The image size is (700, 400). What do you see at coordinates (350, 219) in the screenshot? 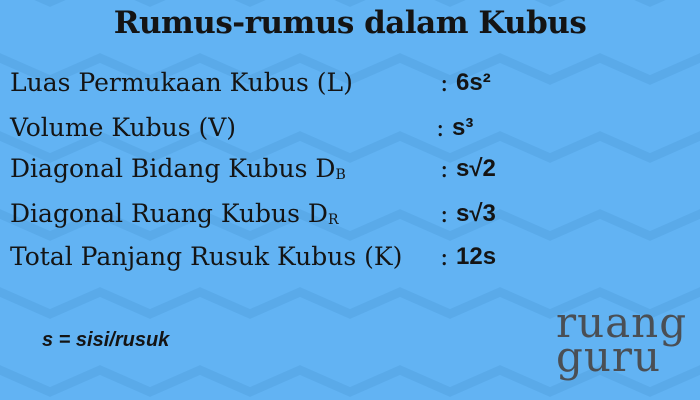
I see `formula-row-space-diagonal: Diagonal Ruang Kubus DR : s√3` at bounding box center [350, 219].